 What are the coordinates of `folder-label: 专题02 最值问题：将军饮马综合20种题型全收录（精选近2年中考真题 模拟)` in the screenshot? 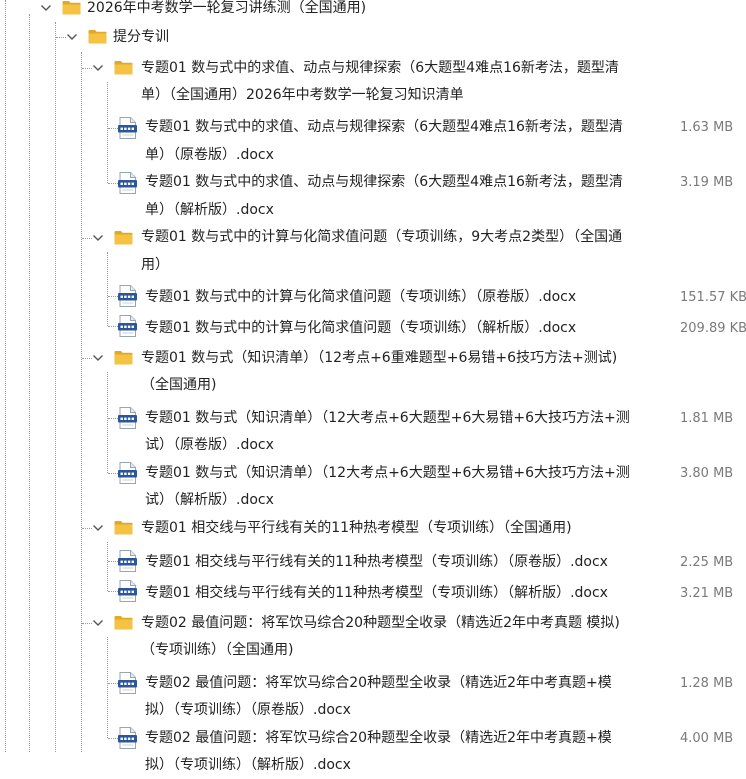 It's located at (380, 622).